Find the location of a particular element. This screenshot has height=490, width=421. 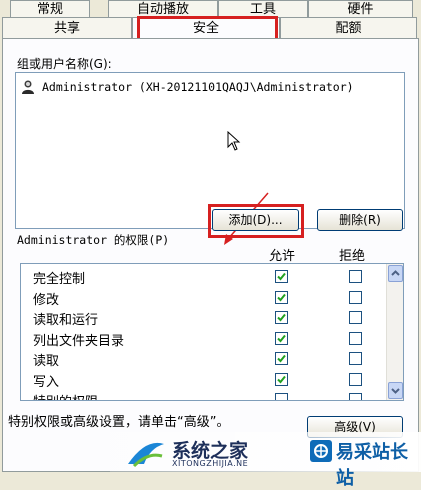

site-logo-icon is located at coordinates (146, 455).